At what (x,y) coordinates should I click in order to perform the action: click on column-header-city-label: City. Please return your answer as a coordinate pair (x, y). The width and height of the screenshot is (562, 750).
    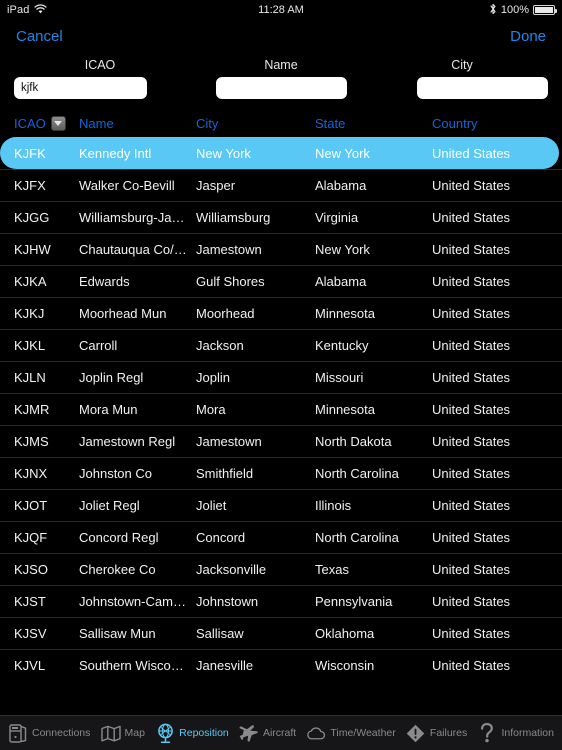
    Looking at the image, I should click on (207, 123).